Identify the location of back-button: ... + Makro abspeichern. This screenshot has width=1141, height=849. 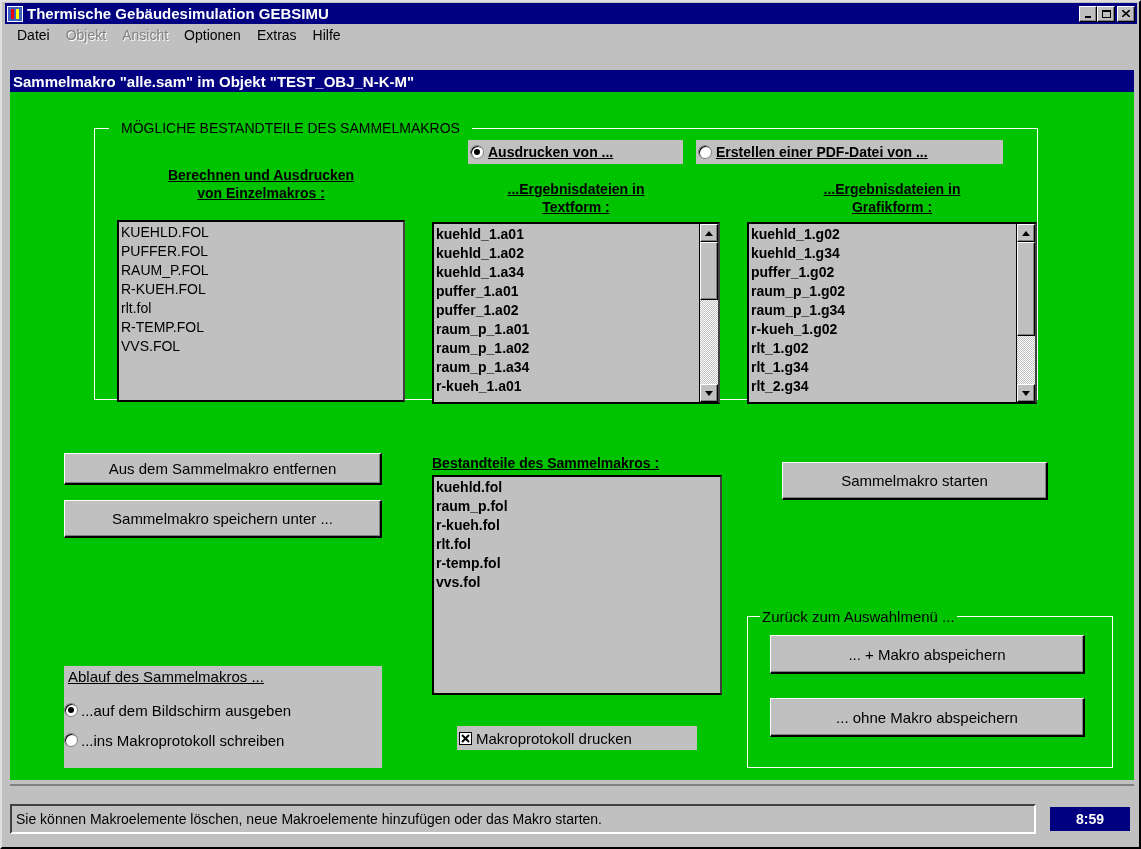
(927, 654).